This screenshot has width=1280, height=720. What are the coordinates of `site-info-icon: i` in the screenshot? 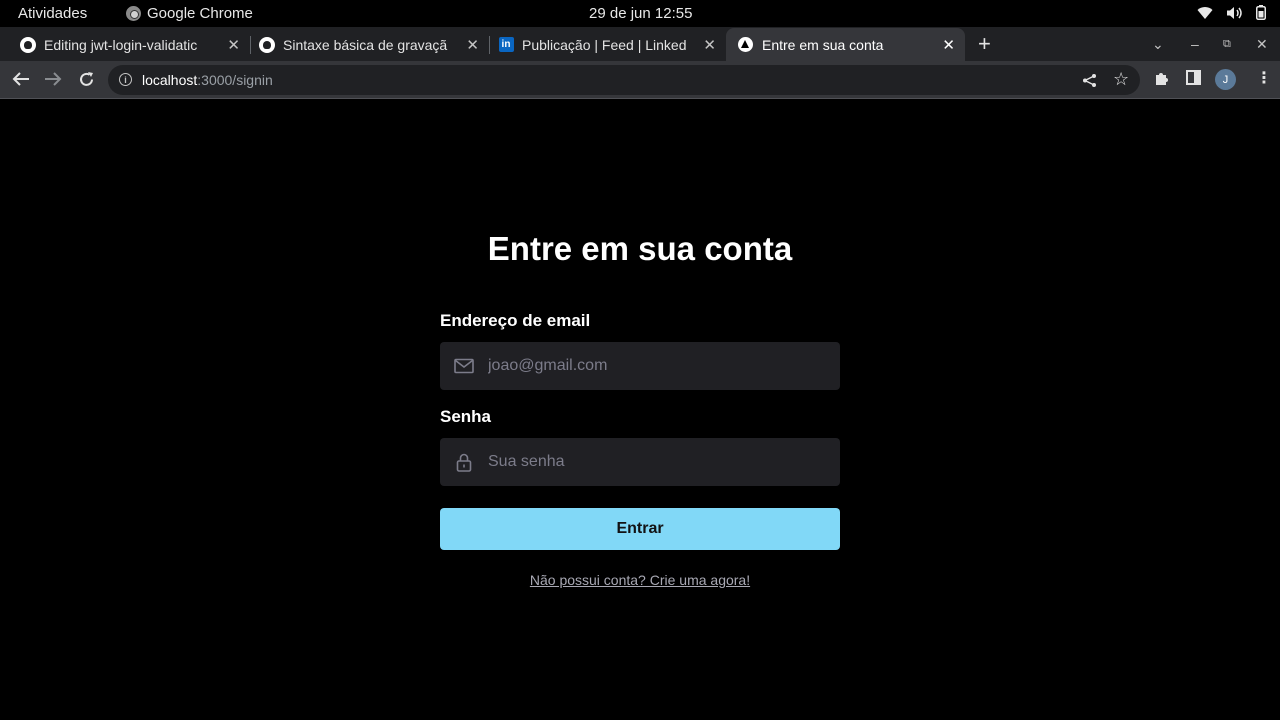 It's located at (125, 79).